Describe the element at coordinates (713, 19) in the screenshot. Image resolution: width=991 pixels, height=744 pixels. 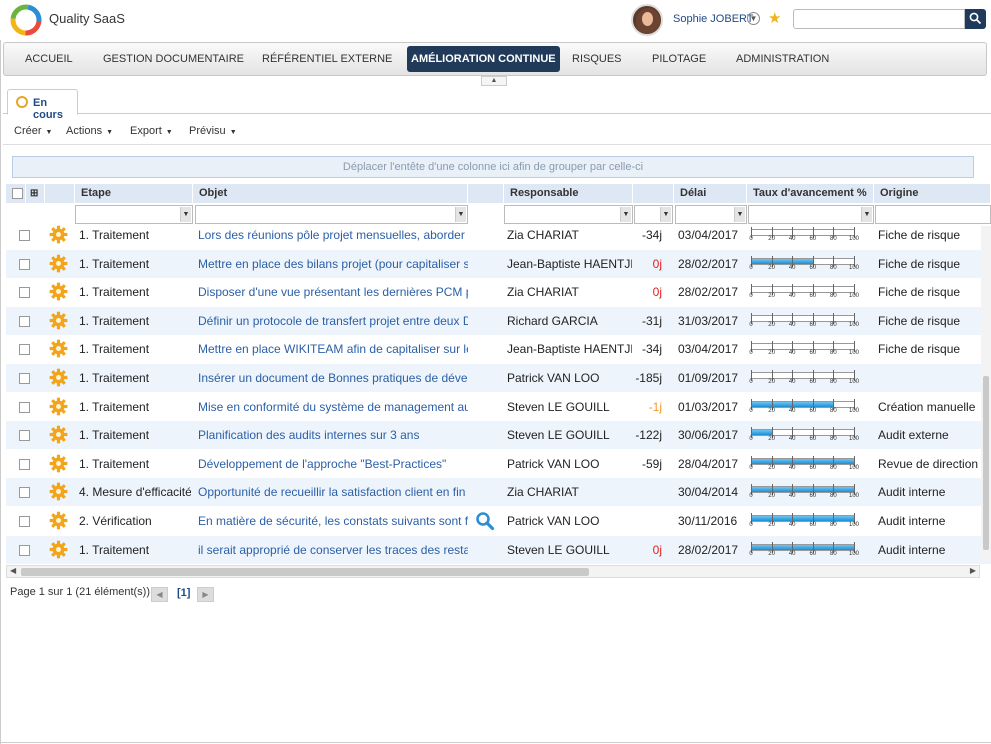
I see `user-name: Sophie JOBERT` at that location.